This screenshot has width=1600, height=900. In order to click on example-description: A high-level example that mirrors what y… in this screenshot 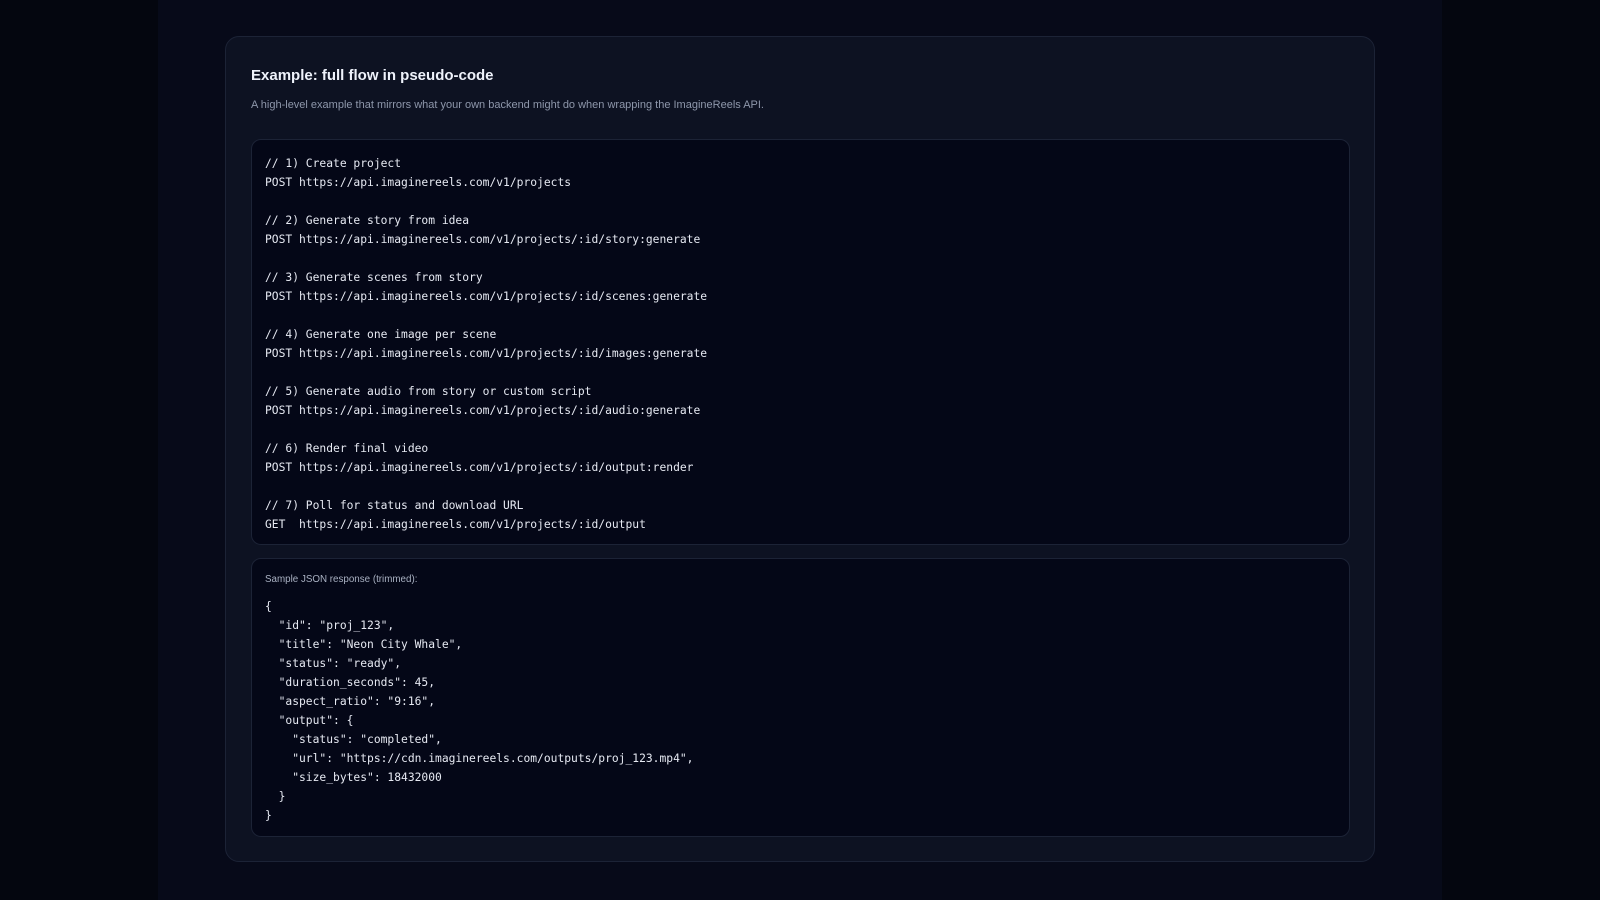, I will do `click(507, 105)`.